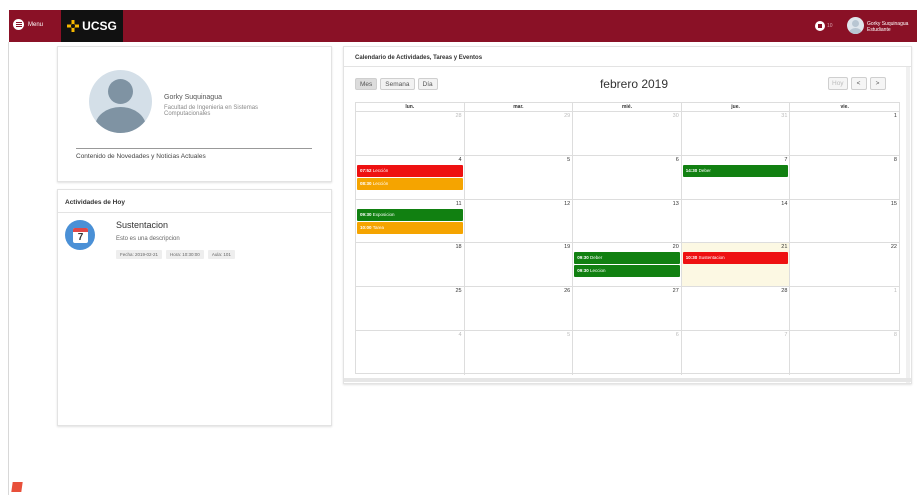  What do you see at coordinates (676, 116) in the screenshot?
I see `day-number: 30` at bounding box center [676, 116].